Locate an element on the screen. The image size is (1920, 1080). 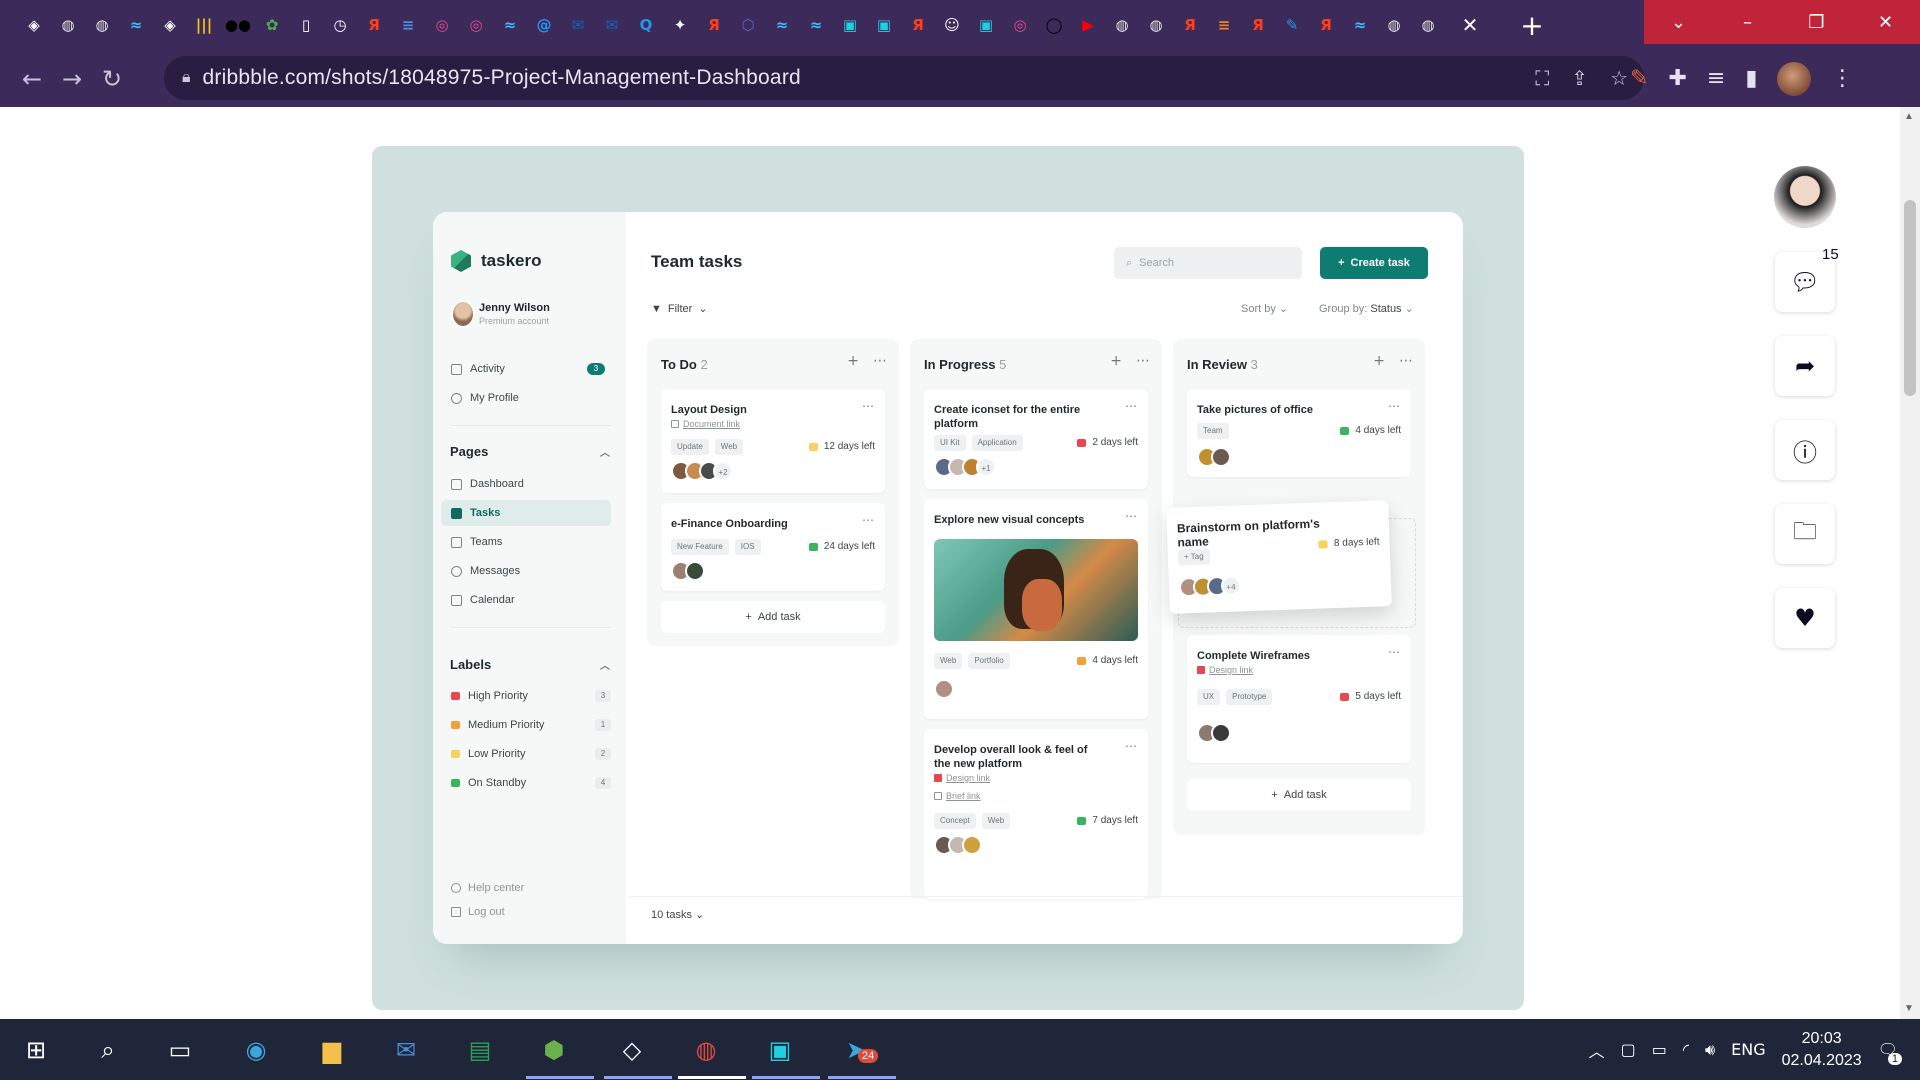
task-view-icon: ▭ is located at coordinates (180, 1050).